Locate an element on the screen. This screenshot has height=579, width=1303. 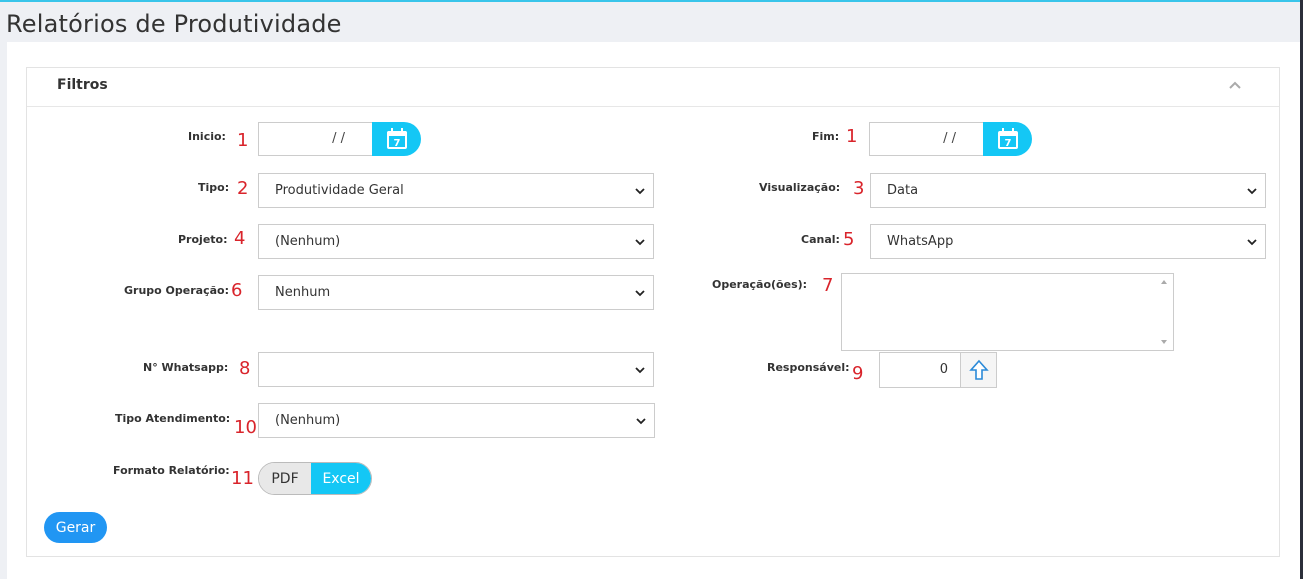
tipo-select: Produtividade Geral is located at coordinates (456, 190).